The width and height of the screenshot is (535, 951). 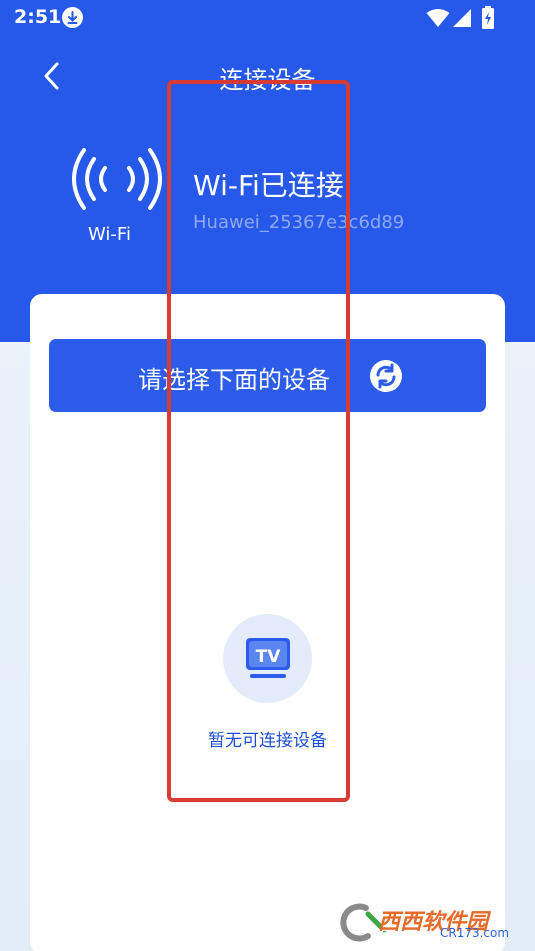 I want to click on watermark-subtext: CR173.com, so click(x=475, y=933).